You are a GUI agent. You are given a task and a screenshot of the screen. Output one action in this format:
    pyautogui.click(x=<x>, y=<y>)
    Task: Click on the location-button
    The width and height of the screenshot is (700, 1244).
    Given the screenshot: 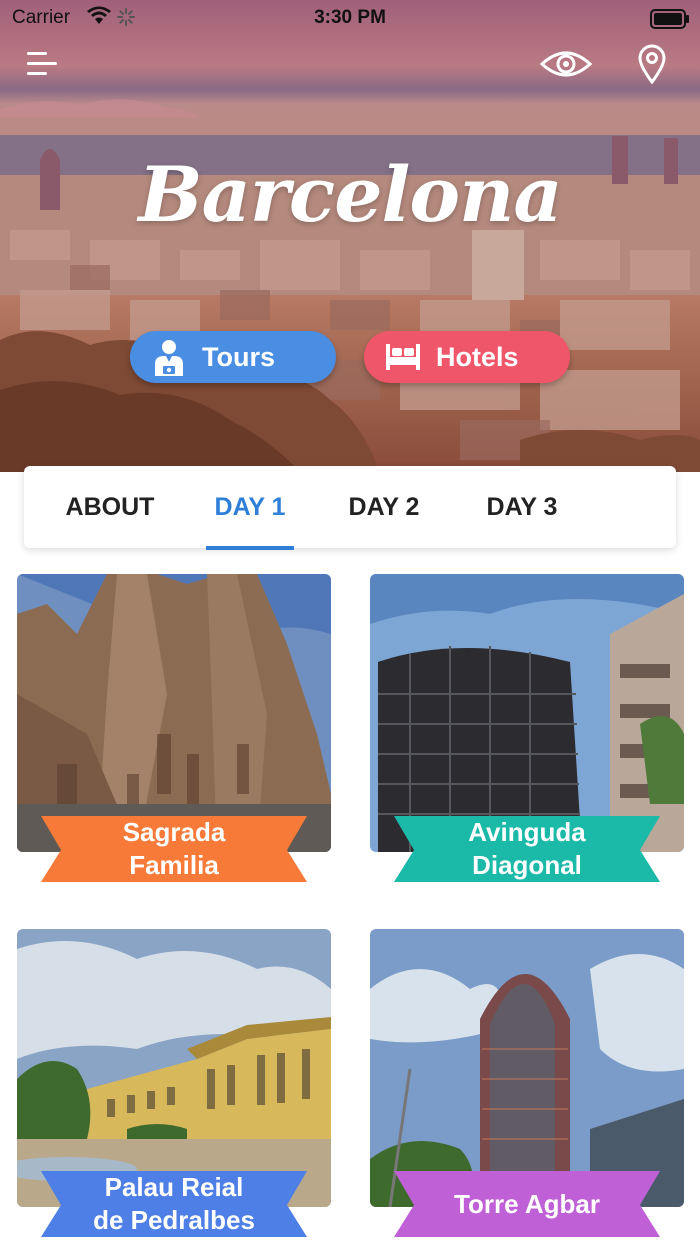 What is the action you would take?
    pyautogui.click(x=652, y=64)
    